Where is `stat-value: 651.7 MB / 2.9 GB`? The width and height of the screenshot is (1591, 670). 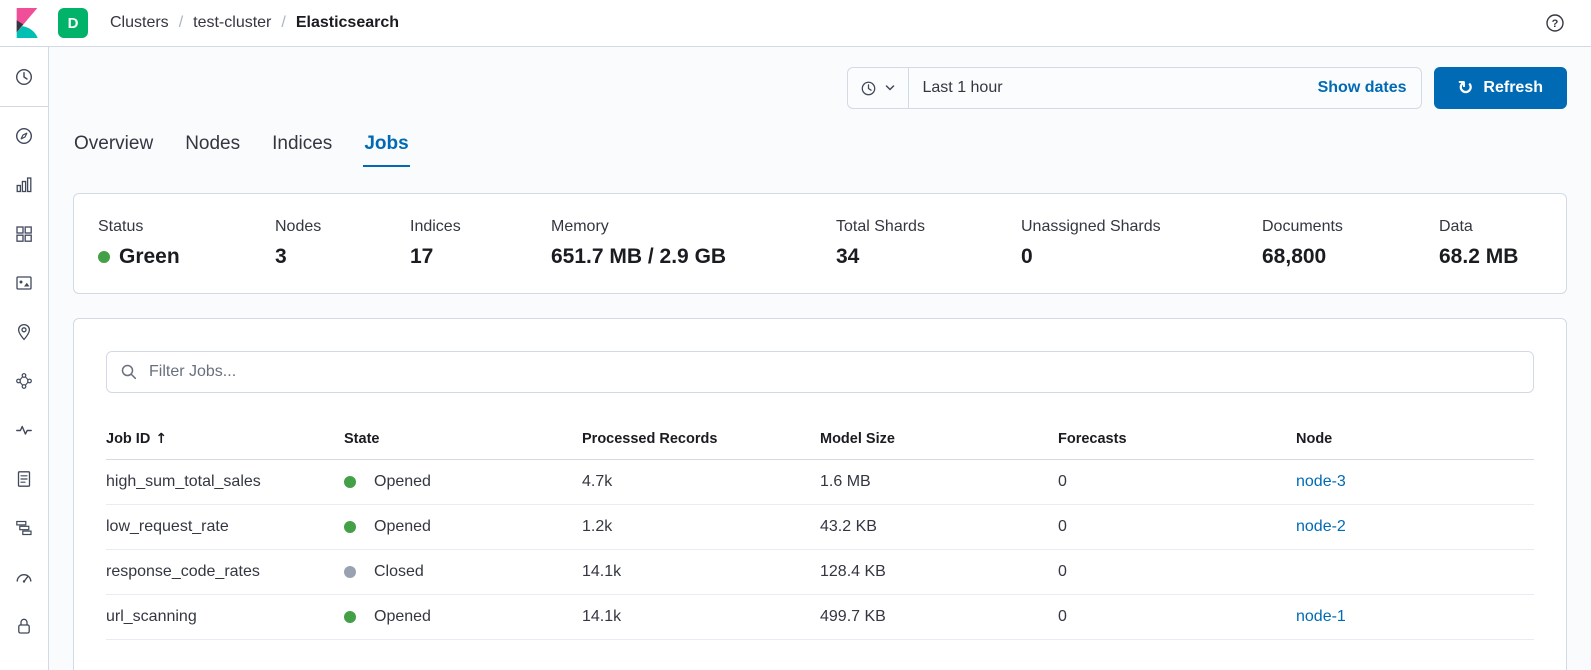 stat-value: 651.7 MB / 2.9 GB is located at coordinates (639, 256).